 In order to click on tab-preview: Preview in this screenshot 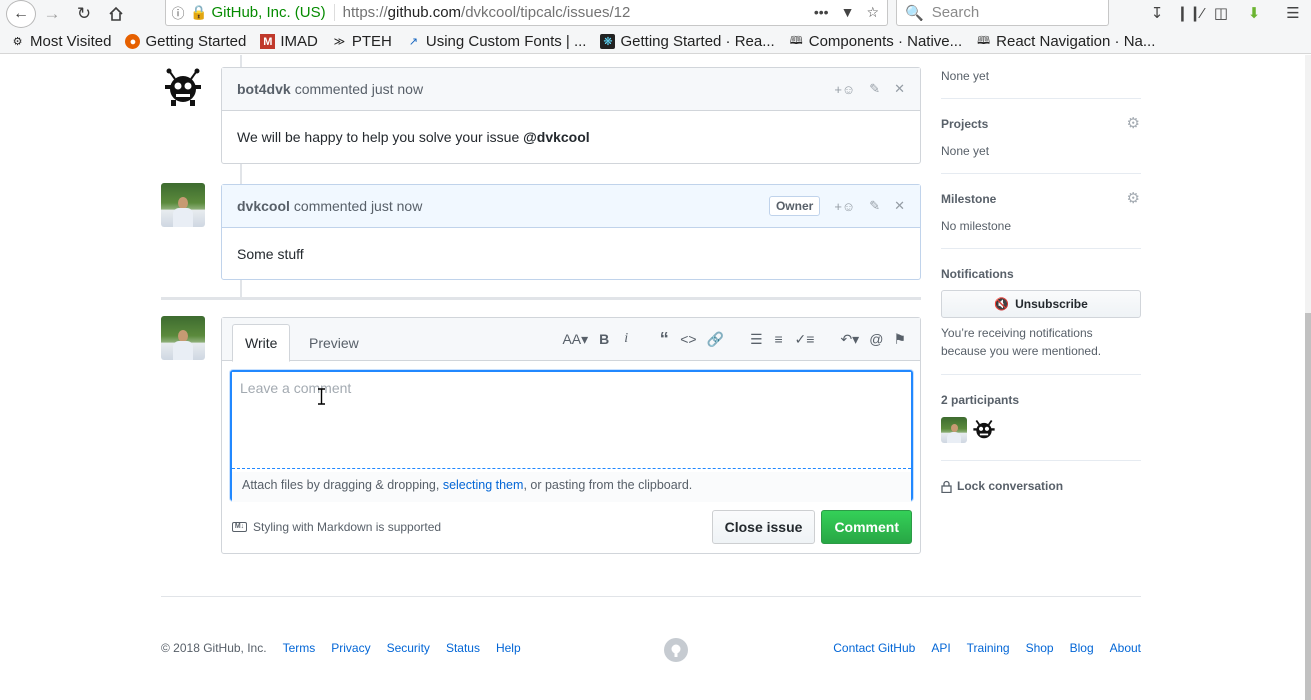, I will do `click(334, 343)`.